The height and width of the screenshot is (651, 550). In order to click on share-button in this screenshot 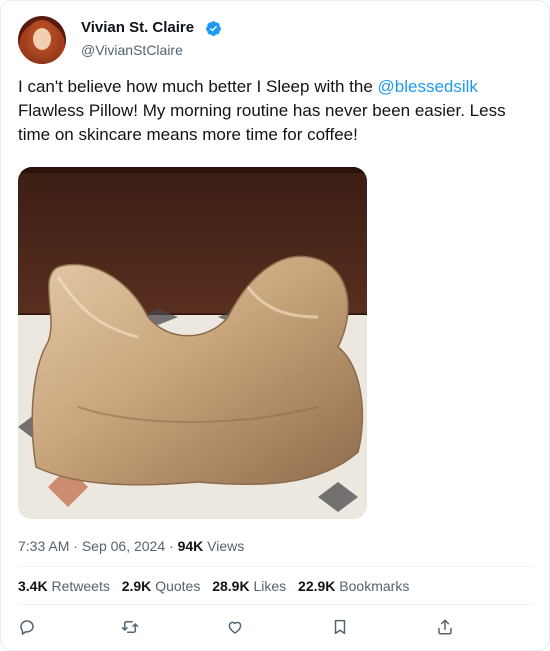, I will do `click(446, 628)`.